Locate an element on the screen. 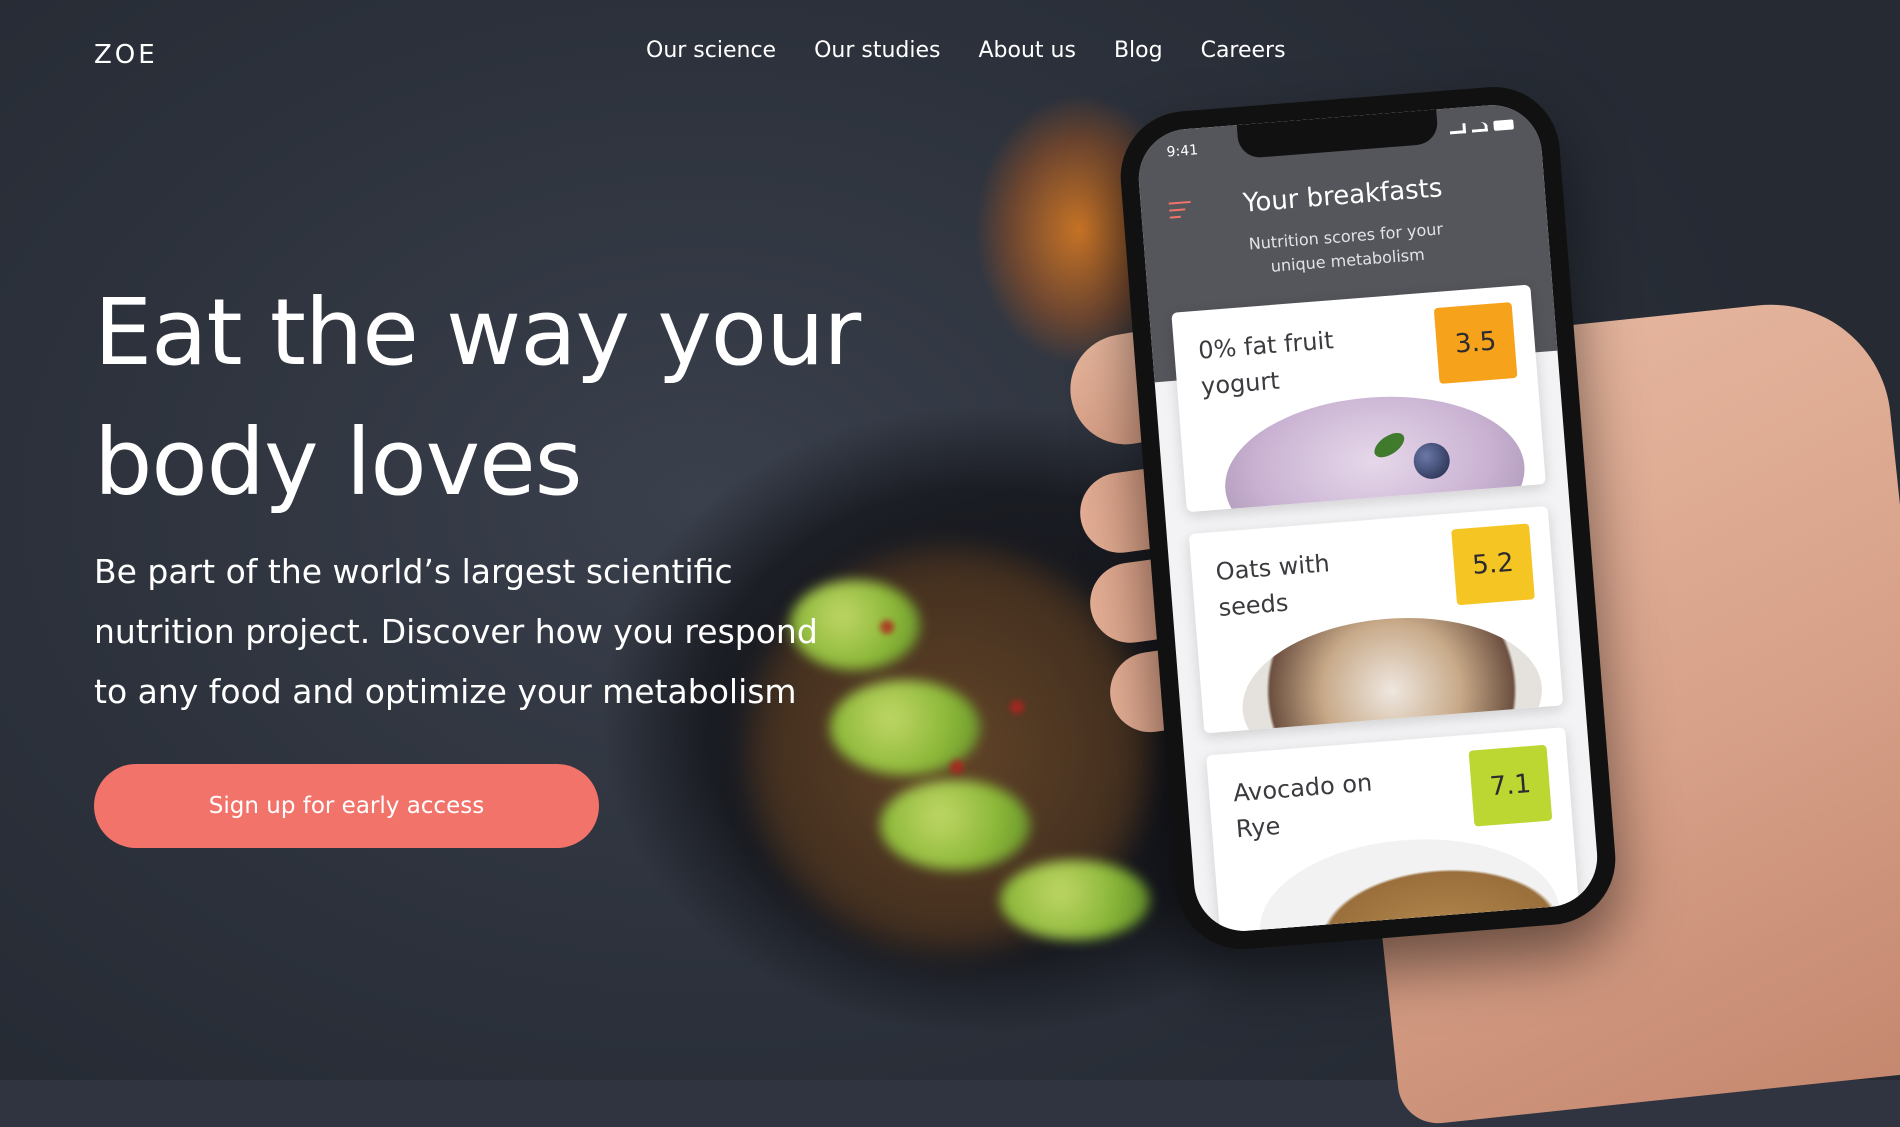 This screenshot has height=1127, width=1900. nav-about-us: About us is located at coordinates (1026, 50).